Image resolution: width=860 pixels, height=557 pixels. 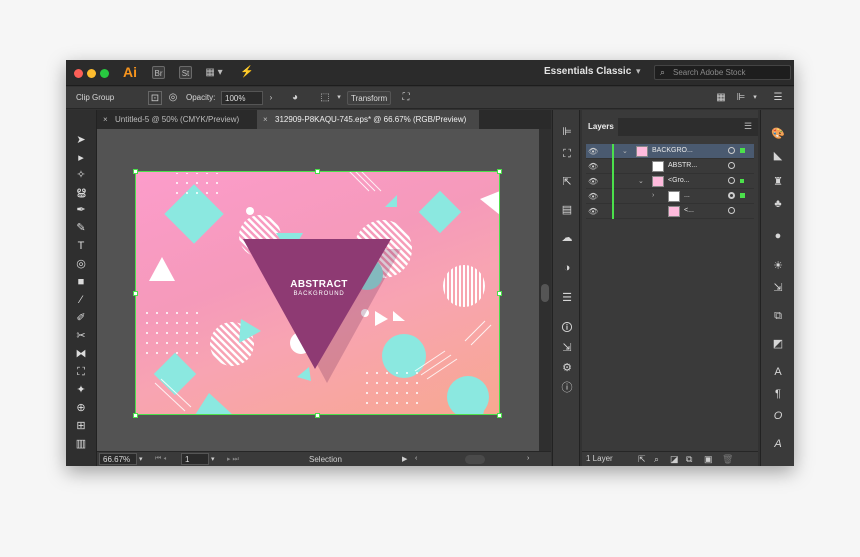 I want to click on type-tool-icon: T, so click(x=81, y=246).